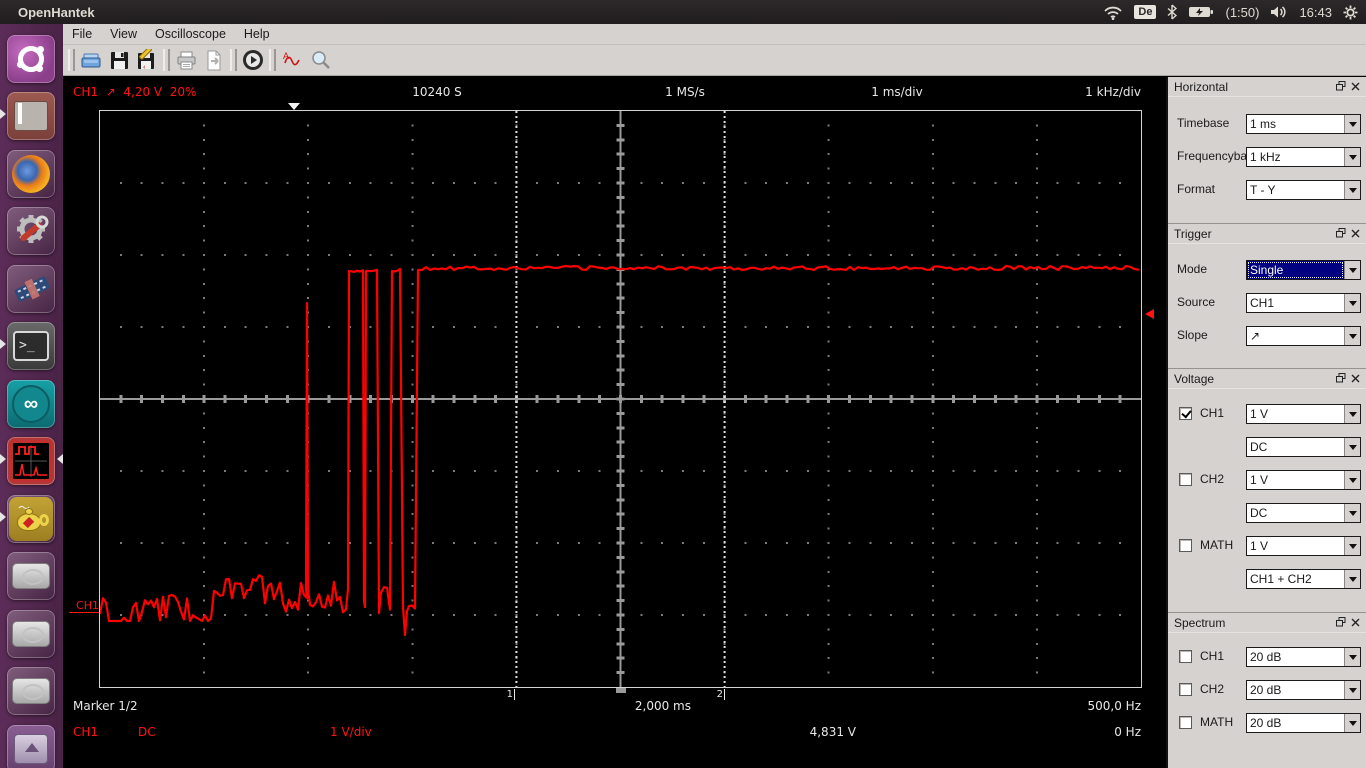  What do you see at coordinates (91, 60) in the screenshot?
I see `open-button` at bounding box center [91, 60].